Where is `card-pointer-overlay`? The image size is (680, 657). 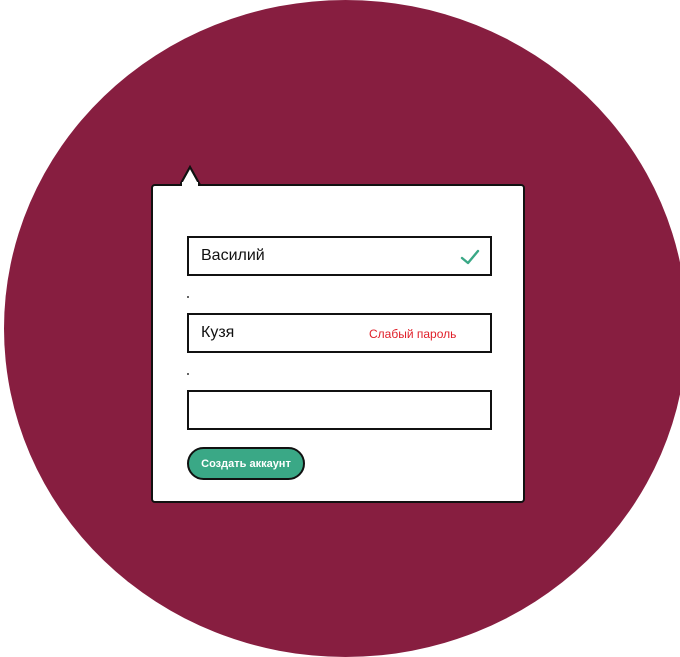 card-pointer-overlay is located at coordinates (190, 176).